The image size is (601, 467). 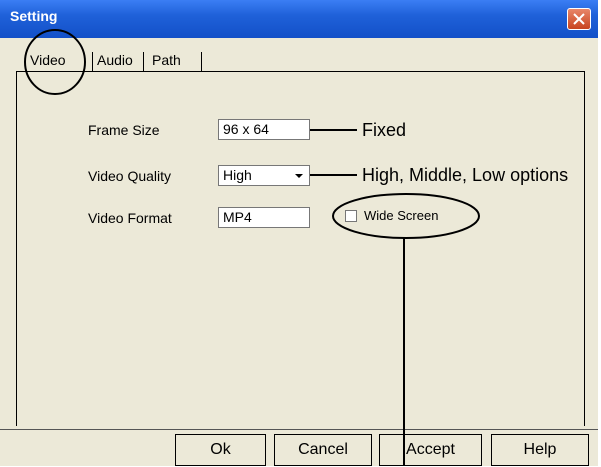 I want to click on video-format-field: MP4, so click(x=264, y=217).